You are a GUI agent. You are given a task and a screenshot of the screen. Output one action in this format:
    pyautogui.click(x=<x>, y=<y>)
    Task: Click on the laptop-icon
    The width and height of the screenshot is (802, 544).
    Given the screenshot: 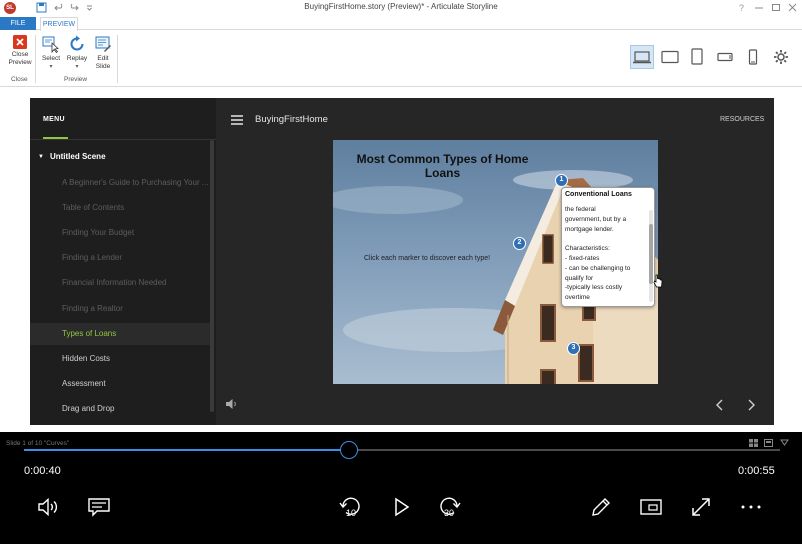 What is the action you would take?
    pyautogui.click(x=642, y=57)
    